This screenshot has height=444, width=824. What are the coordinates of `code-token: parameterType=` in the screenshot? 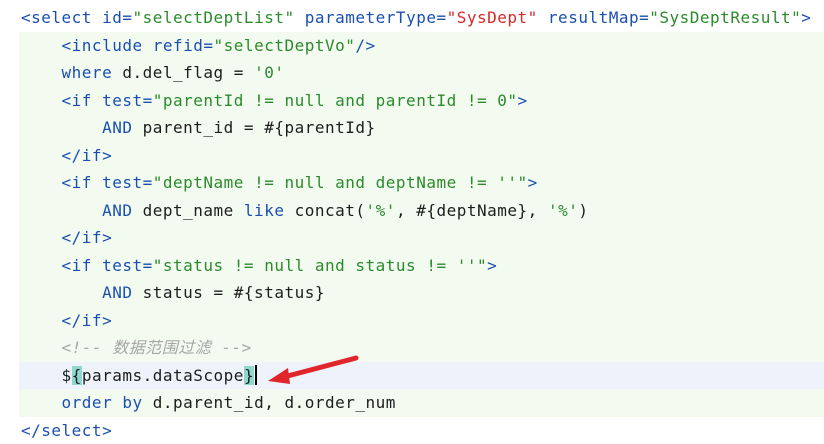 It's located at (375, 17).